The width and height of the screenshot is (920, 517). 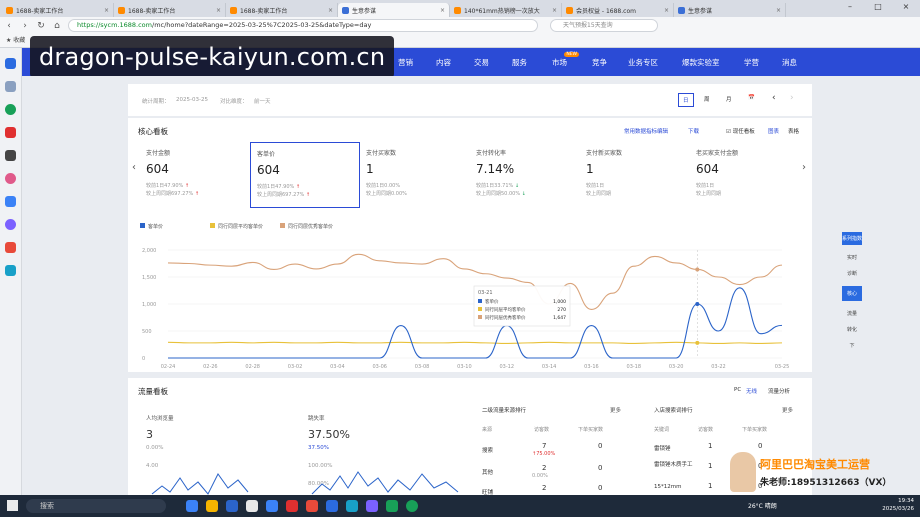 I want to click on ai-sidebar-icon, so click(x=10, y=201).